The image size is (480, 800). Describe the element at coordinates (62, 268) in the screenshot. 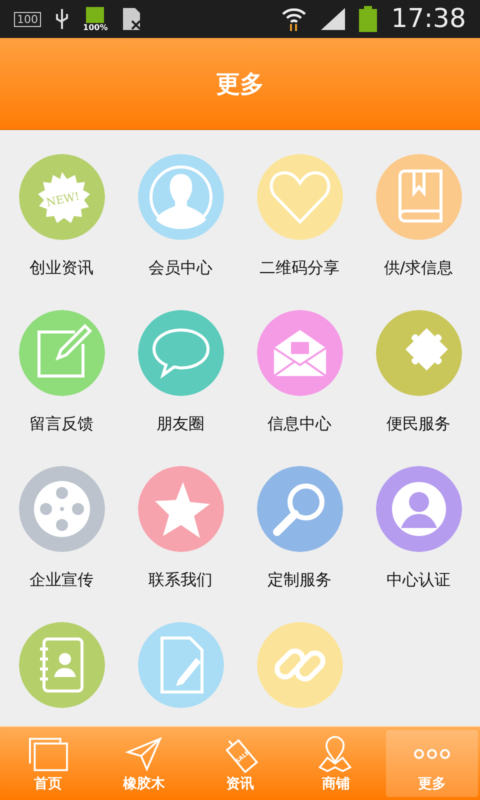

I see `menu-label: 创业资讯` at that location.